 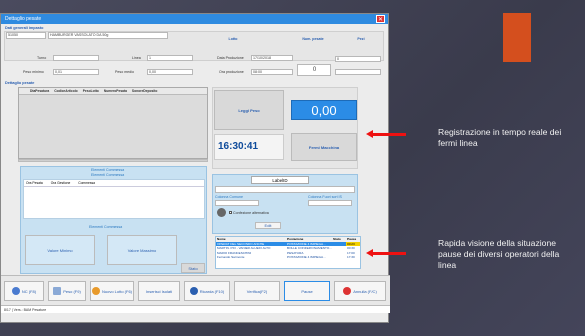 What do you see at coordinates (90, 91) in the screenshot?
I see `col-pesolotto: PesoLotto` at bounding box center [90, 91].